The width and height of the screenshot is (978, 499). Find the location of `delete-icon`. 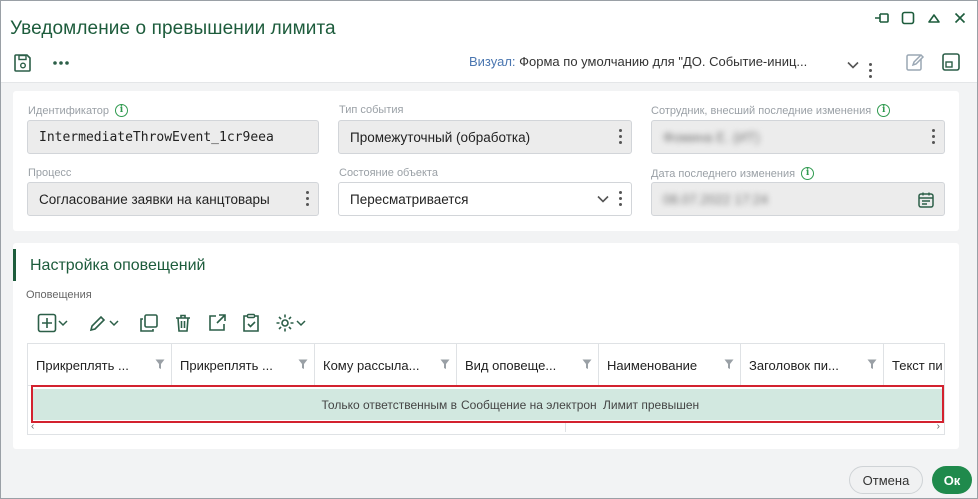

delete-icon is located at coordinates (183, 323).